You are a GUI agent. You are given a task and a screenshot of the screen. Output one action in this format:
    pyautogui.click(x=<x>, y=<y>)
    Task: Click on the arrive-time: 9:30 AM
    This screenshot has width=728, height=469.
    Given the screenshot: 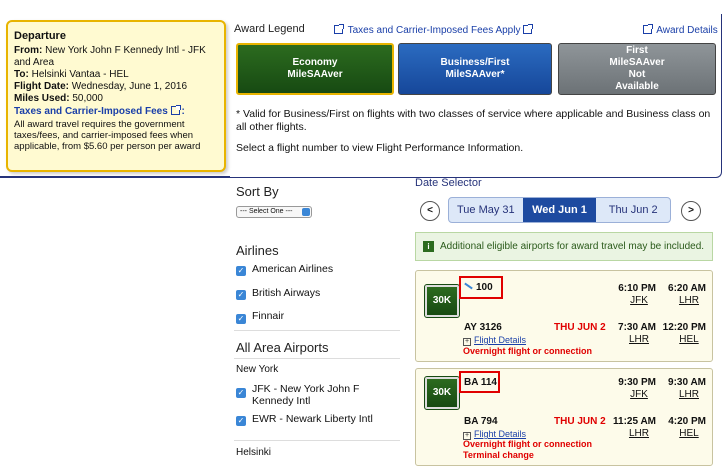 What is the action you would take?
    pyautogui.click(x=687, y=382)
    